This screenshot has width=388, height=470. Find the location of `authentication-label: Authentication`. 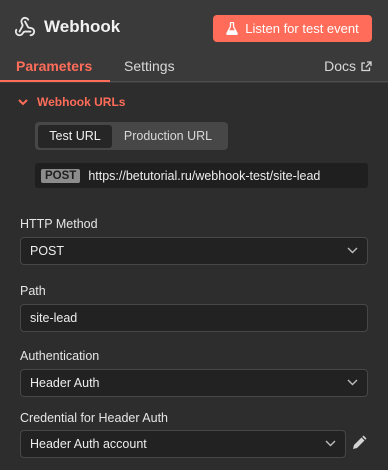

authentication-label: Authentication is located at coordinates (60, 356).